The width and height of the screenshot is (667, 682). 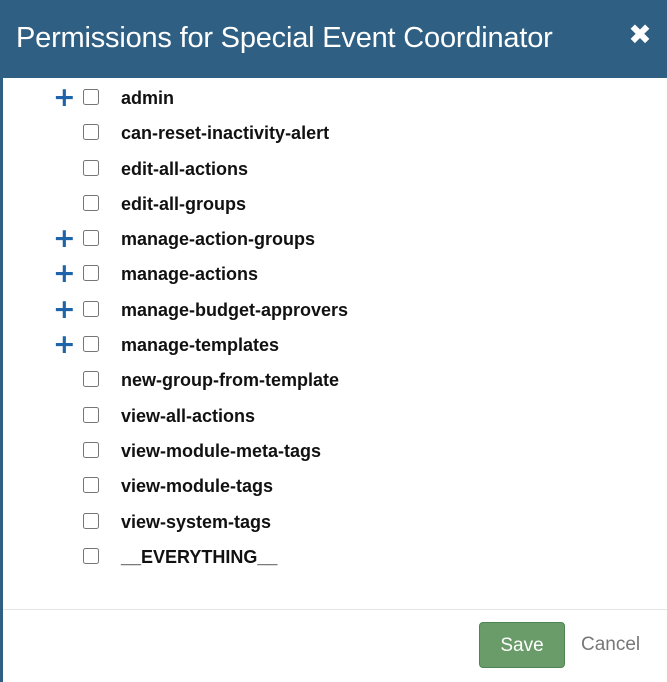 What do you see at coordinates (190, 274) in the screenshot?
I see `permission-label: manage-actions` at bounding box center [190, 274].